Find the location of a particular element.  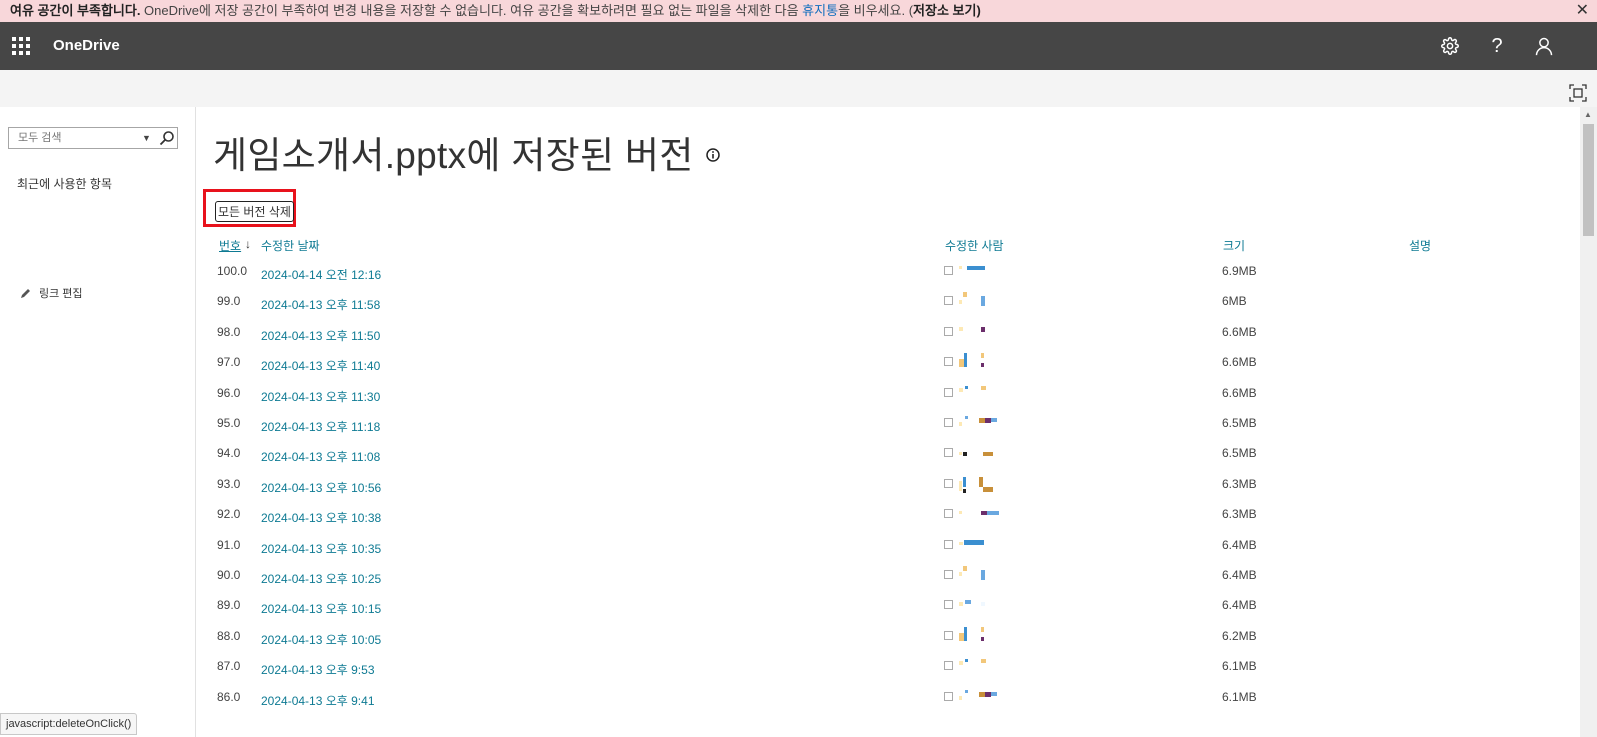

focus-mode-icon is located at coordinates (1578, 93).